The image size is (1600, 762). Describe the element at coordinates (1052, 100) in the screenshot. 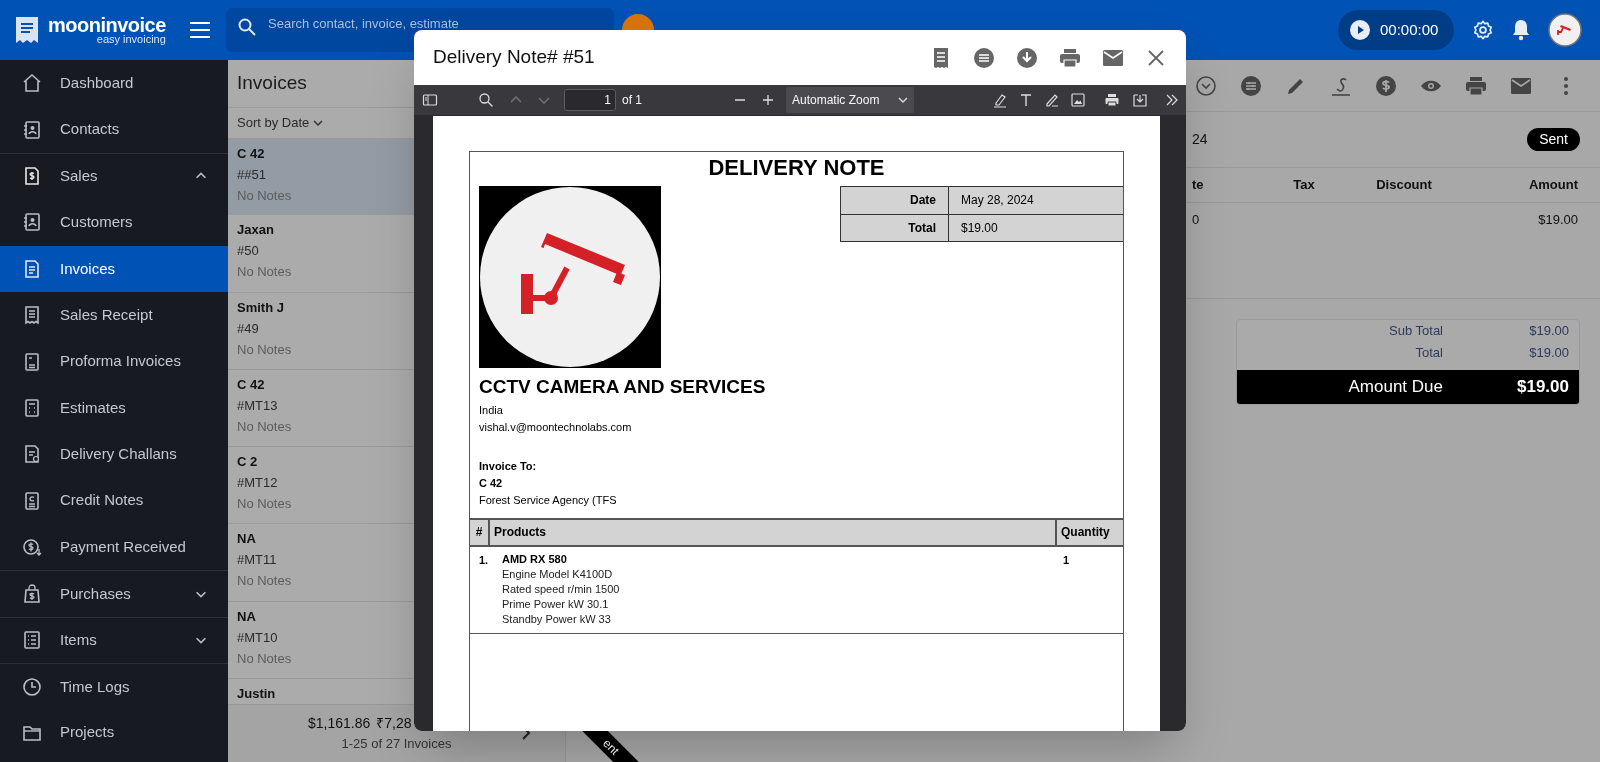

I see `pen-icon` at that location.